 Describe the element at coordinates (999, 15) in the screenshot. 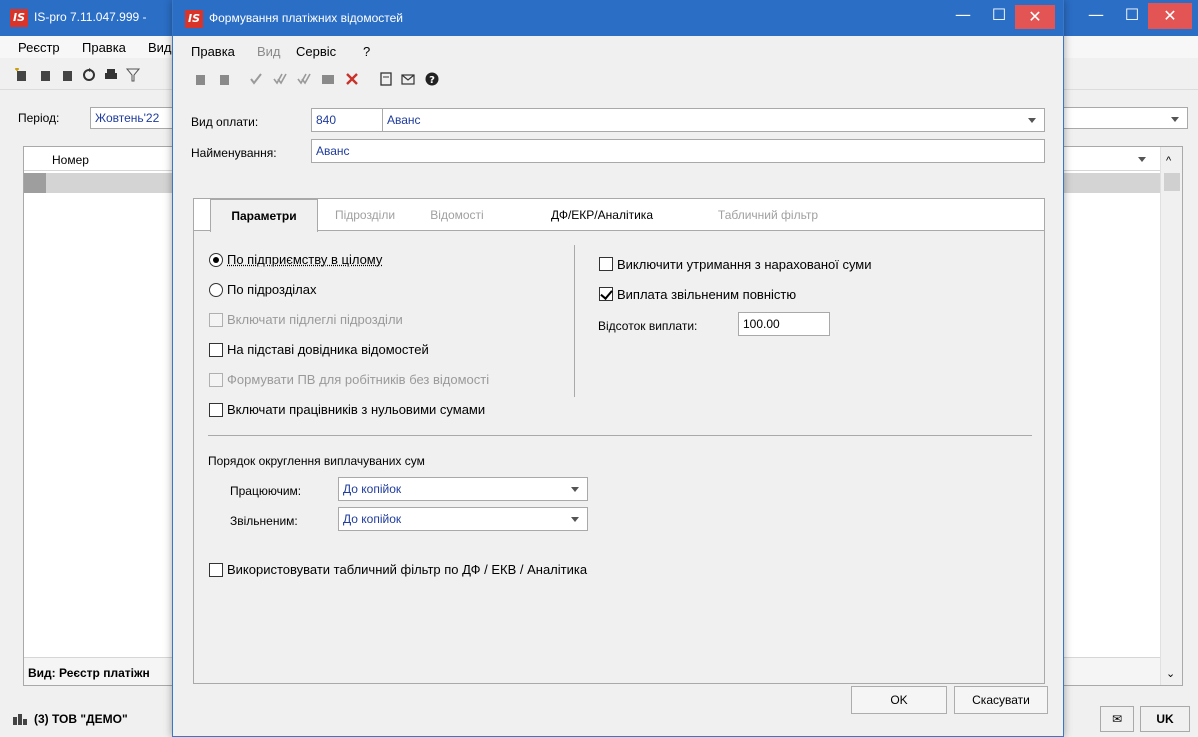

I see `dialog-maximize-button: ☐` at that location.